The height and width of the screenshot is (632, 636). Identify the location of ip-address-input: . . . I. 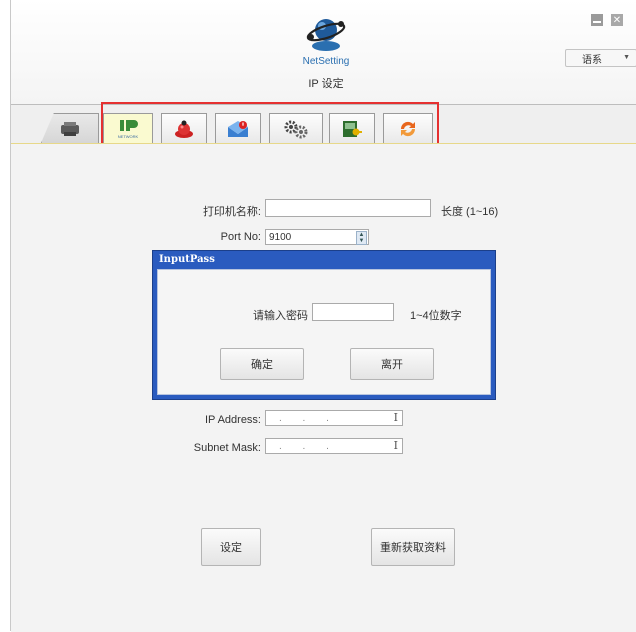
(334, 418).